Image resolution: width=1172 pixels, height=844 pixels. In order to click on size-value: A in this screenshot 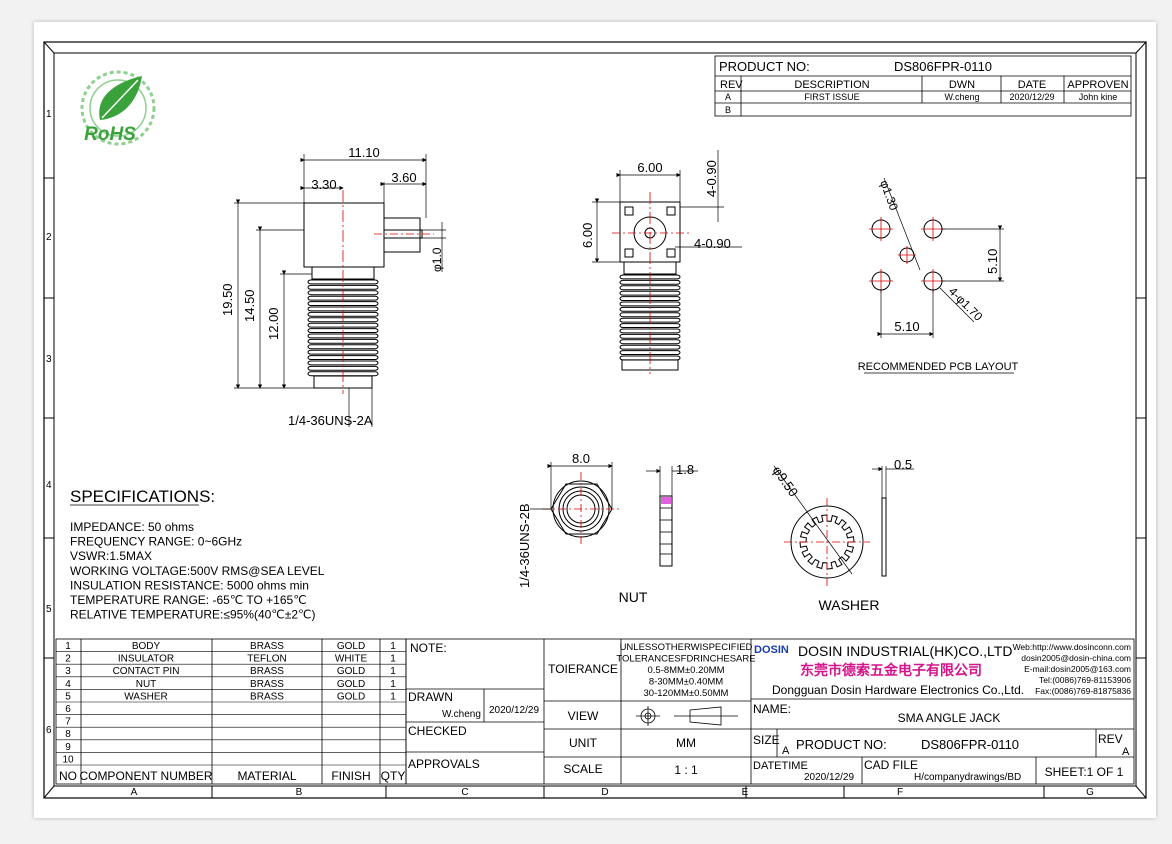, I will do `click(786, 751)`.